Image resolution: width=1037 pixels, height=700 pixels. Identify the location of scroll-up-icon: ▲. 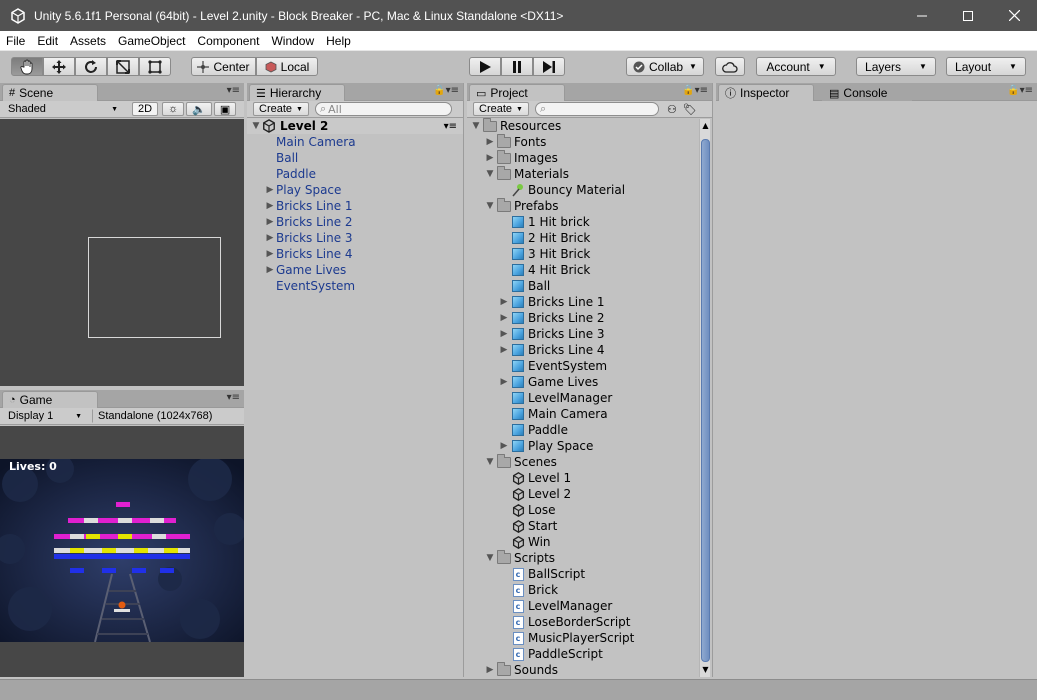
(705, 126).